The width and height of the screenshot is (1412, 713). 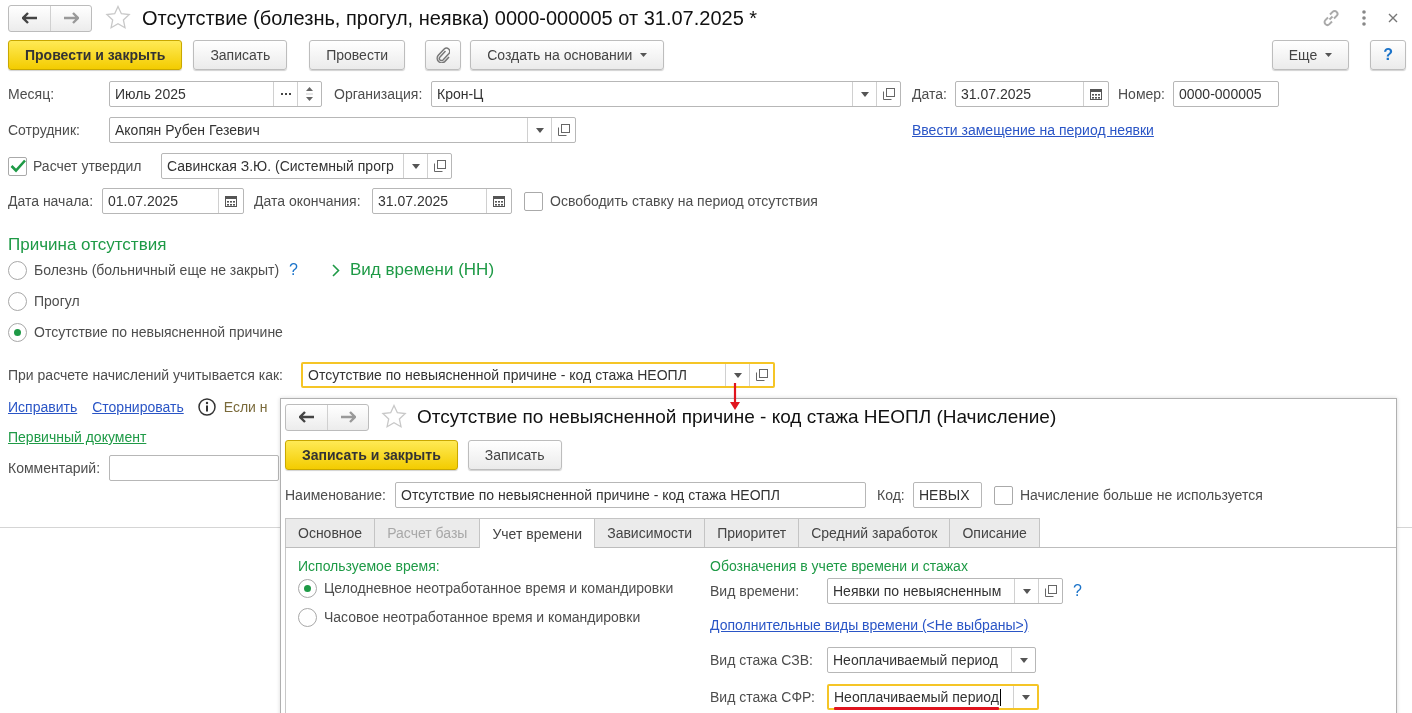 What do you see at coordinates (32, 94) in the screenshot?
I see `field-label: Месяц:` at bounding box center [32, 94].